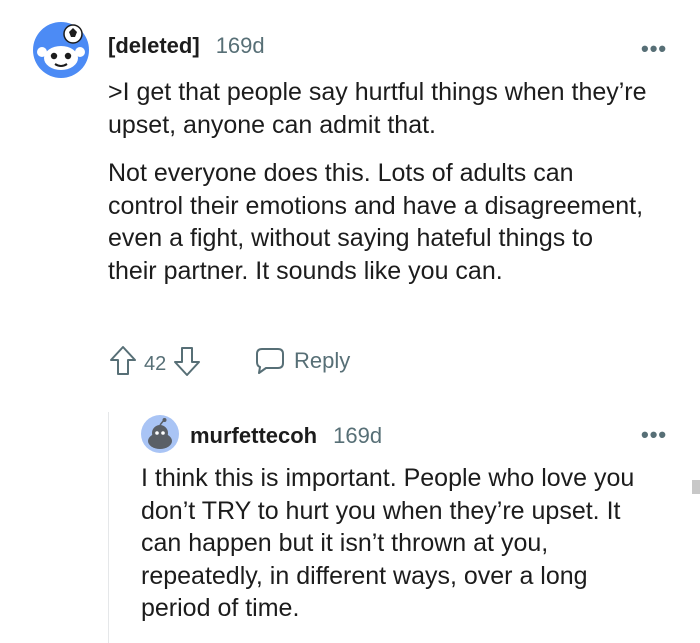 This screenshot has width=700, height=643. What do you see at coordinates (253, 436) in the screenshot?
I see `author-name: murfettecoh` at bounding box center [253, 436].